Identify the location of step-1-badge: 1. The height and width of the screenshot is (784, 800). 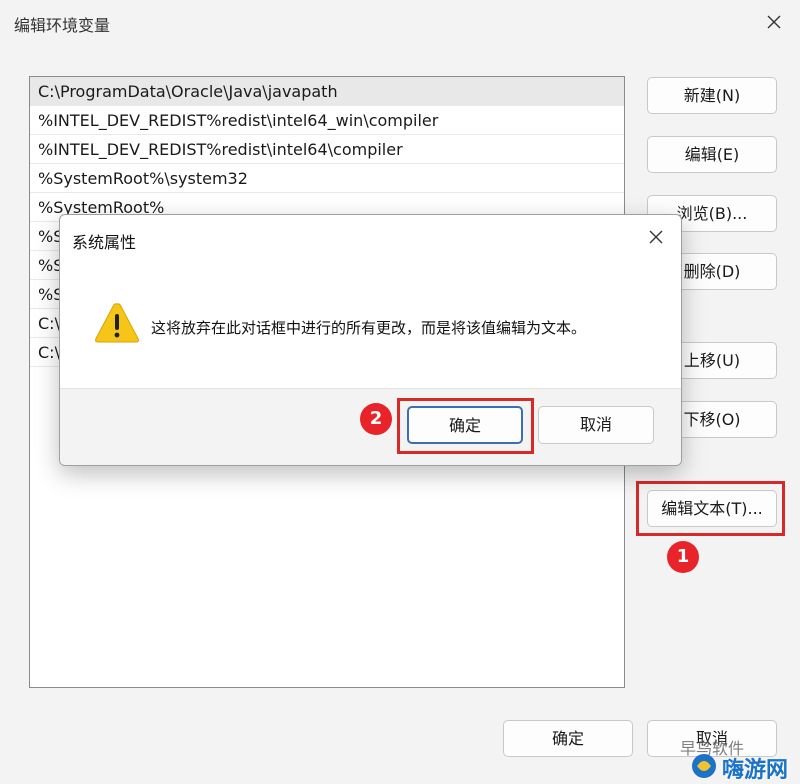
(683, 557).